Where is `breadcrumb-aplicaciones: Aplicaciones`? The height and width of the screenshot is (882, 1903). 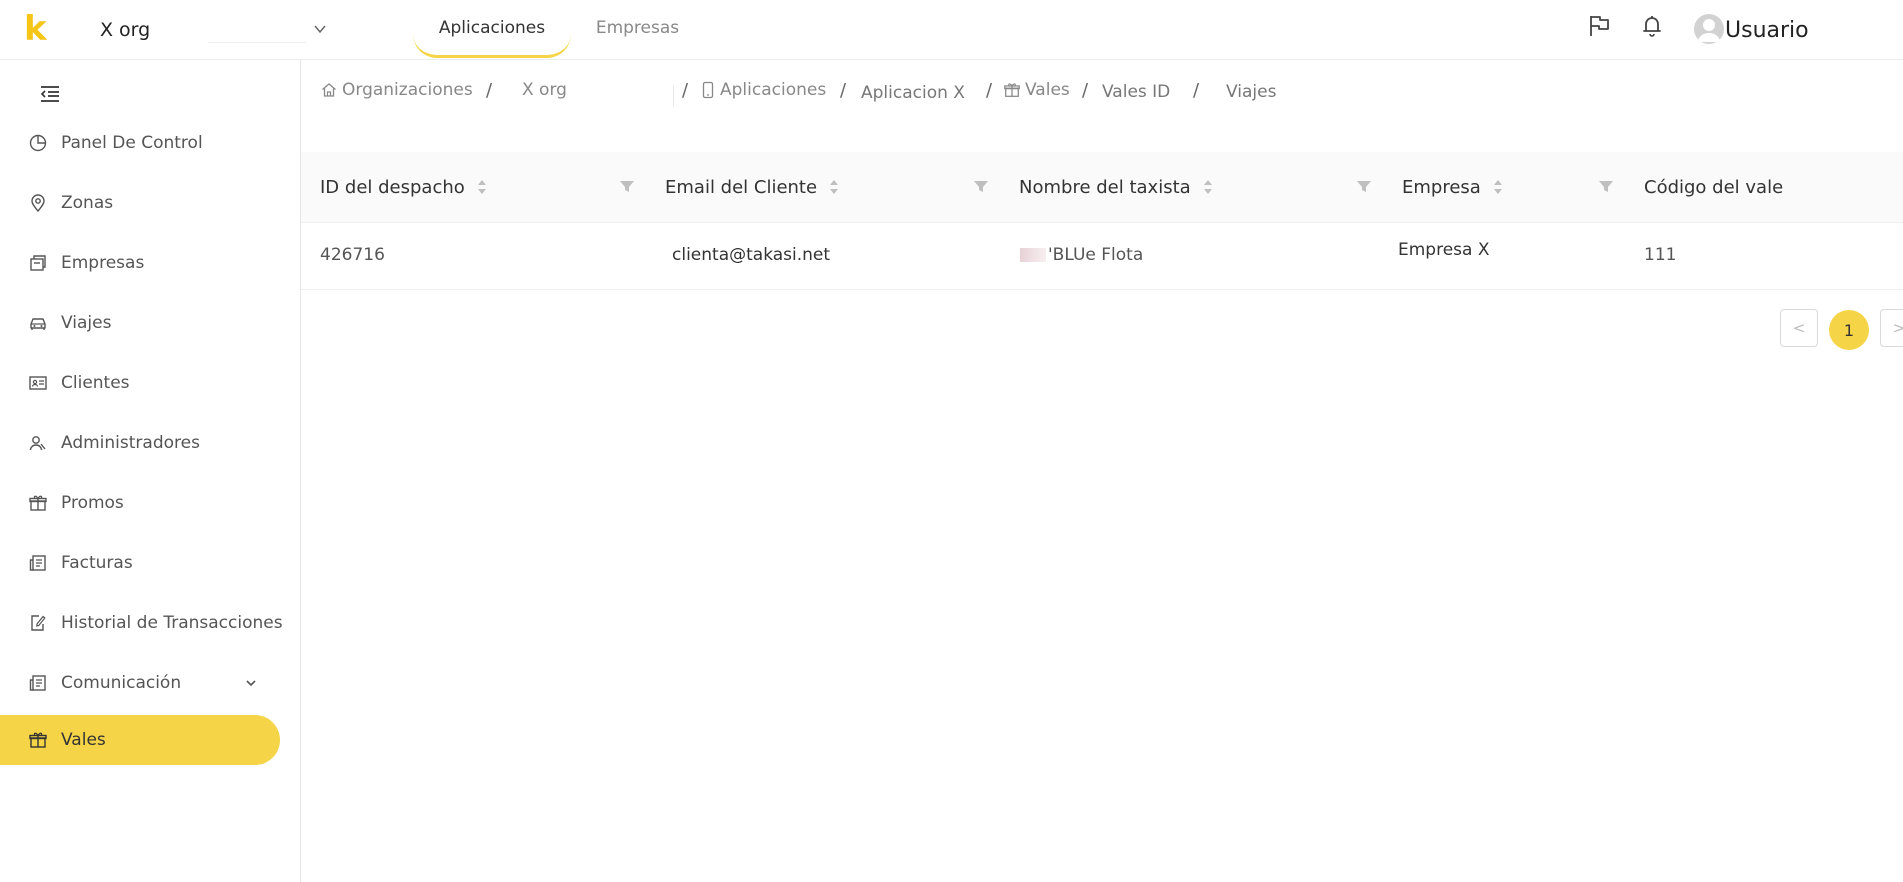
breadcrumb-aplicaciones: Aplicaciones is located at coordinates (763, 90).